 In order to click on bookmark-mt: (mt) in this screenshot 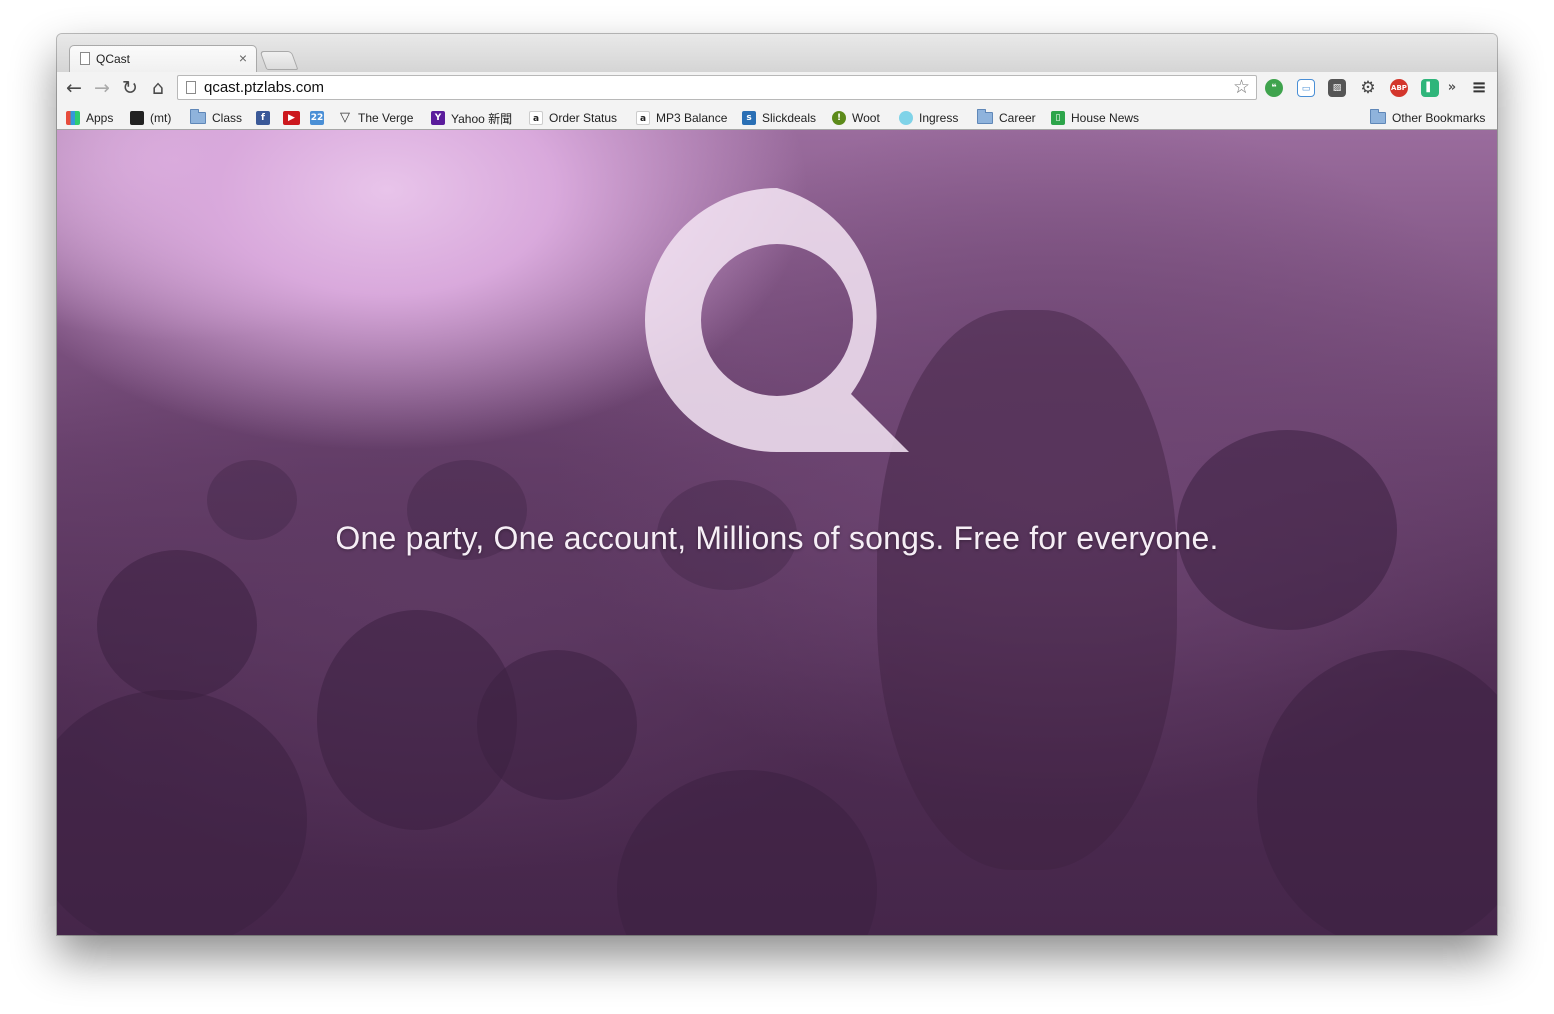, I will do `click(150, 118)`.